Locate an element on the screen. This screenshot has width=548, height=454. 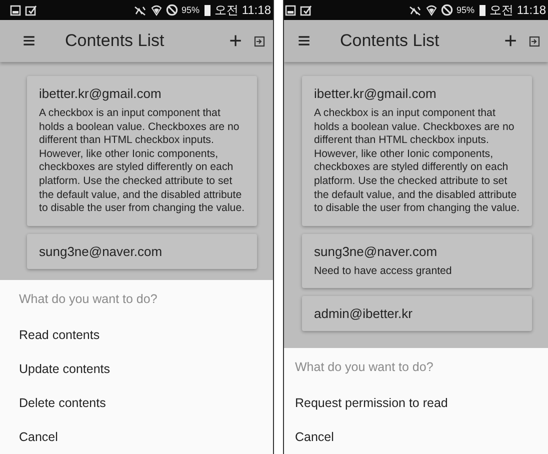
card-text: Need to have access granted is located at coordinates (383, 271).